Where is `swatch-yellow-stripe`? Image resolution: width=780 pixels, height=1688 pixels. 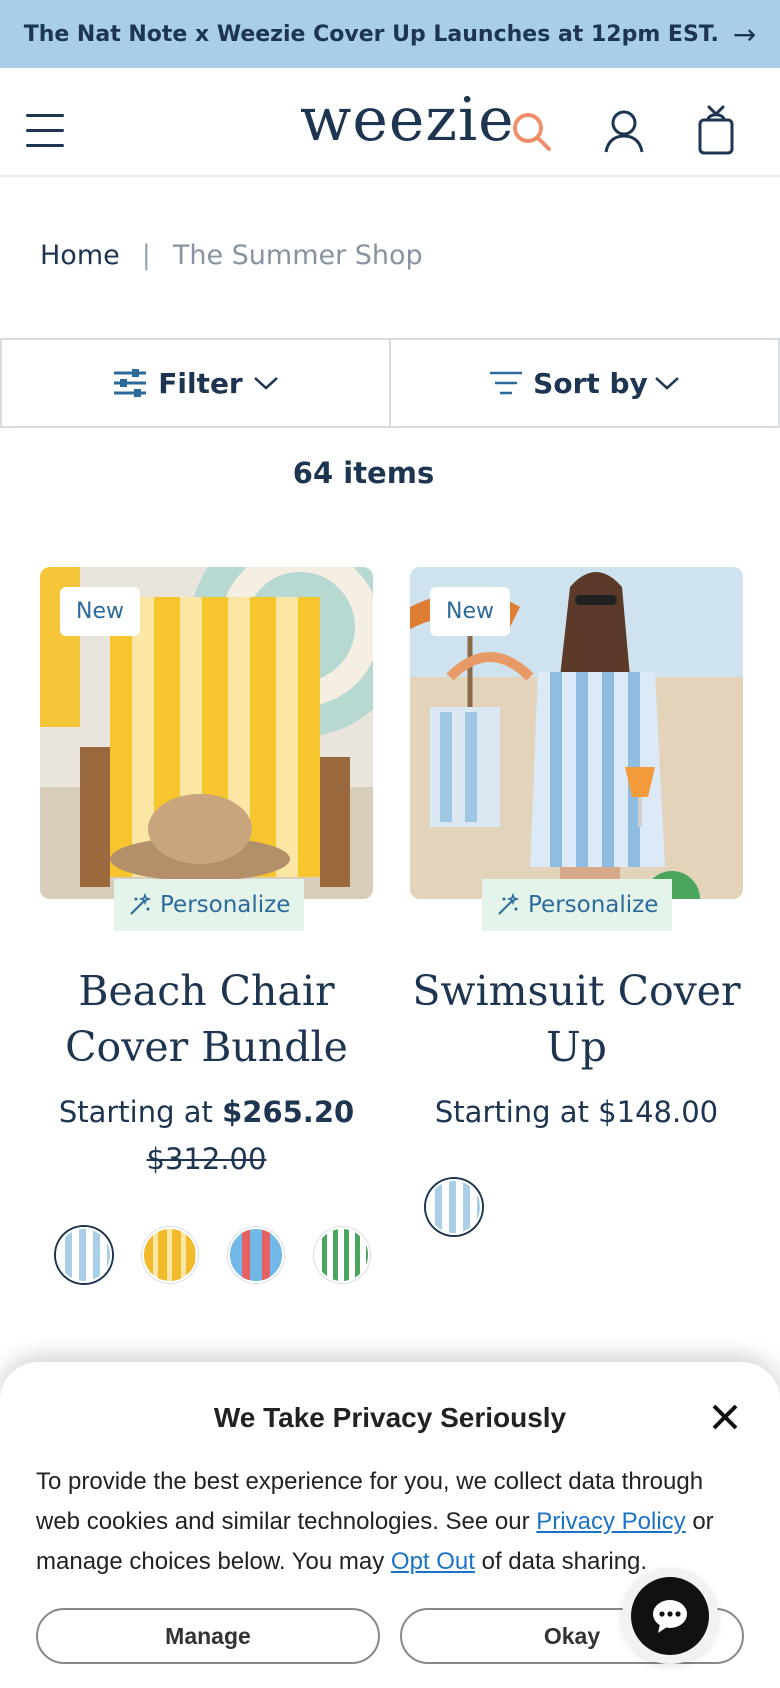 swatch-yellow-stripe is located at coordinates (170, 1255).